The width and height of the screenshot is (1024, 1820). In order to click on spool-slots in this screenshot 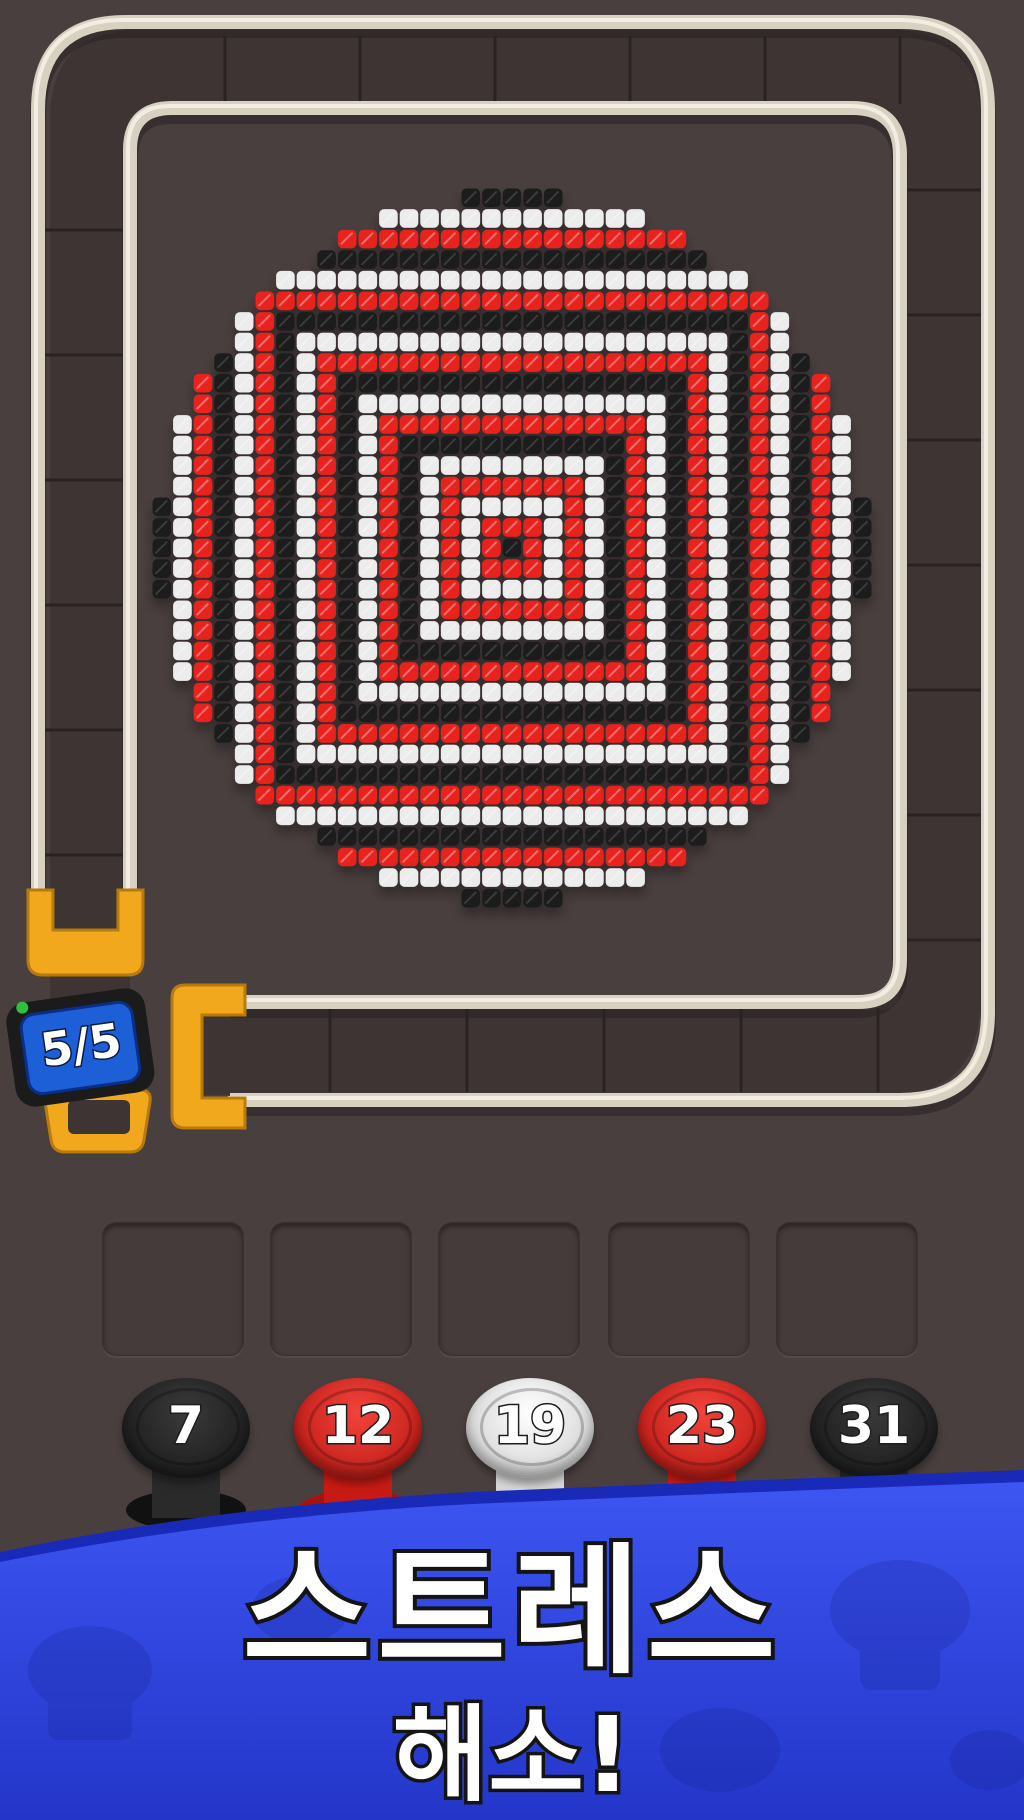, I will do `click(512, 1290)`.